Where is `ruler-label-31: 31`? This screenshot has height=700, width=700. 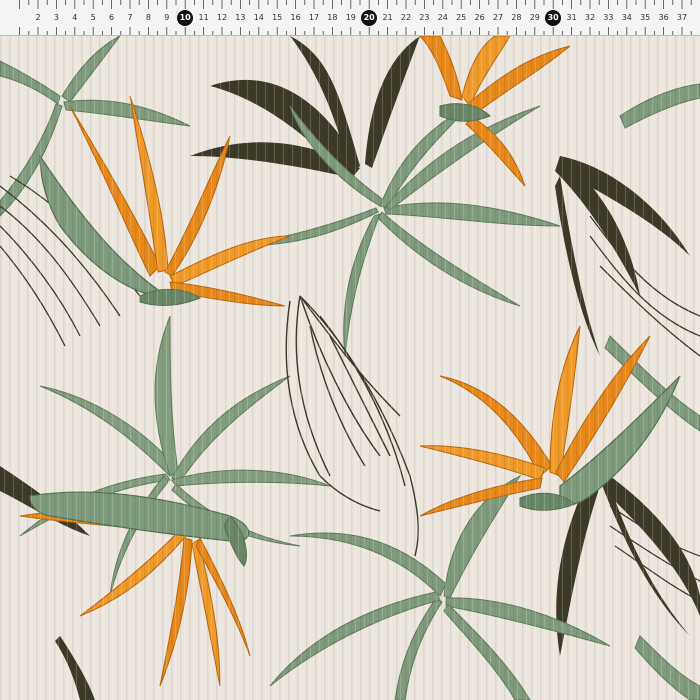 ruler-label-31: 31 is located at coordinates (571, 17).